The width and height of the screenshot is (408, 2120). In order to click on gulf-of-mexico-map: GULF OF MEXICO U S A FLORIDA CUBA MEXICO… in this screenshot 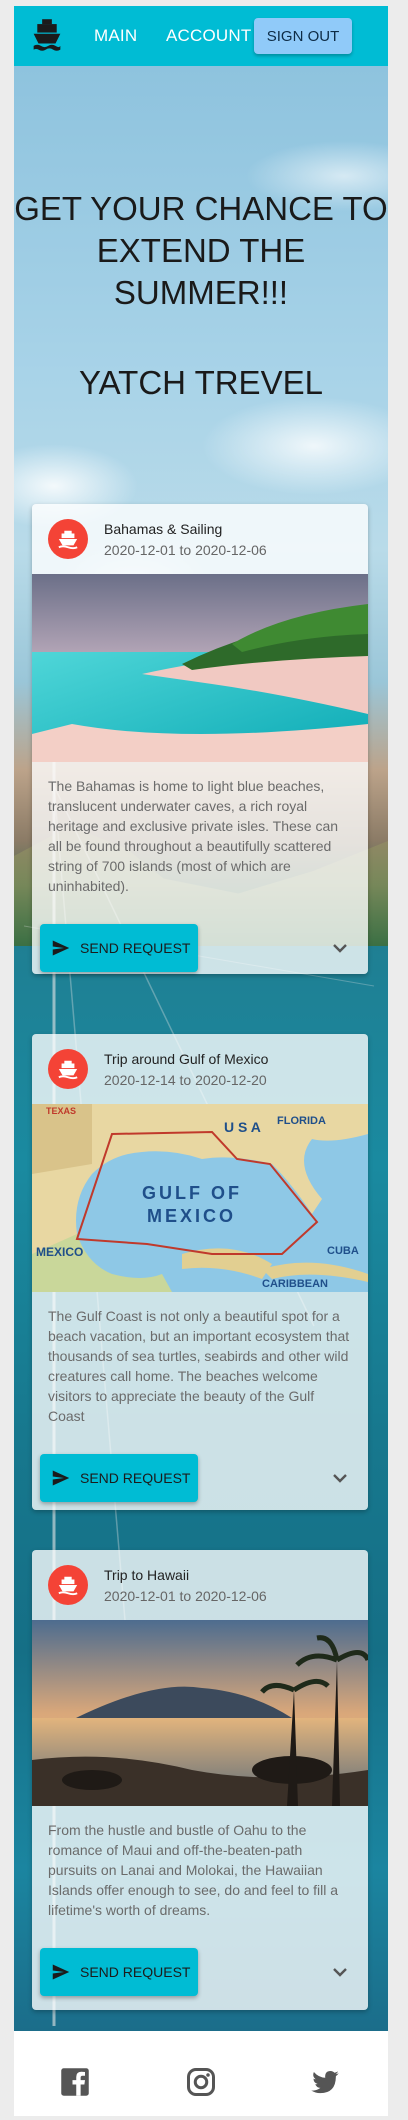, I will do `click(200, 1198)`.